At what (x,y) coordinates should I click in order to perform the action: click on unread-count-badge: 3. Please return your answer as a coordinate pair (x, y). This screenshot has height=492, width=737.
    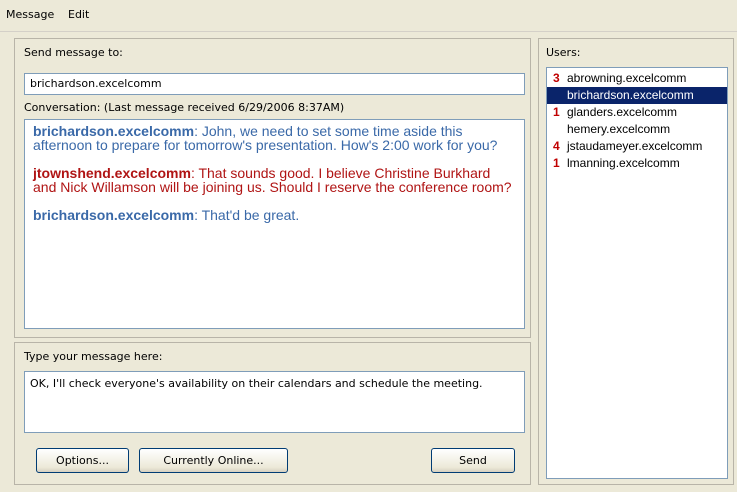
    Looking at the image, I should click on (556, 78).